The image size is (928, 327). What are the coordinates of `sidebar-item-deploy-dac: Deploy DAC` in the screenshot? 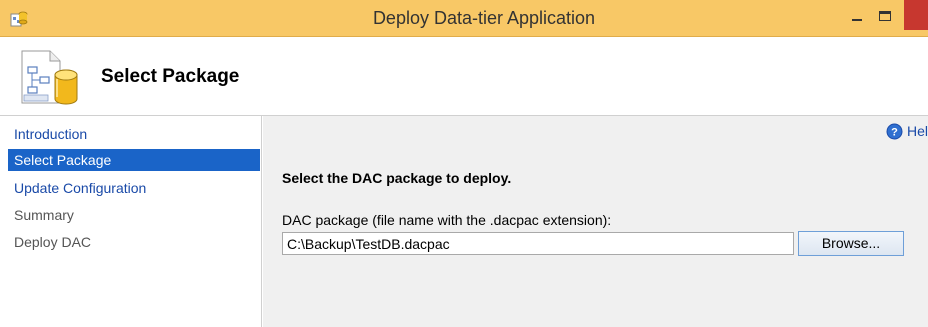 It's located at (53, 242).